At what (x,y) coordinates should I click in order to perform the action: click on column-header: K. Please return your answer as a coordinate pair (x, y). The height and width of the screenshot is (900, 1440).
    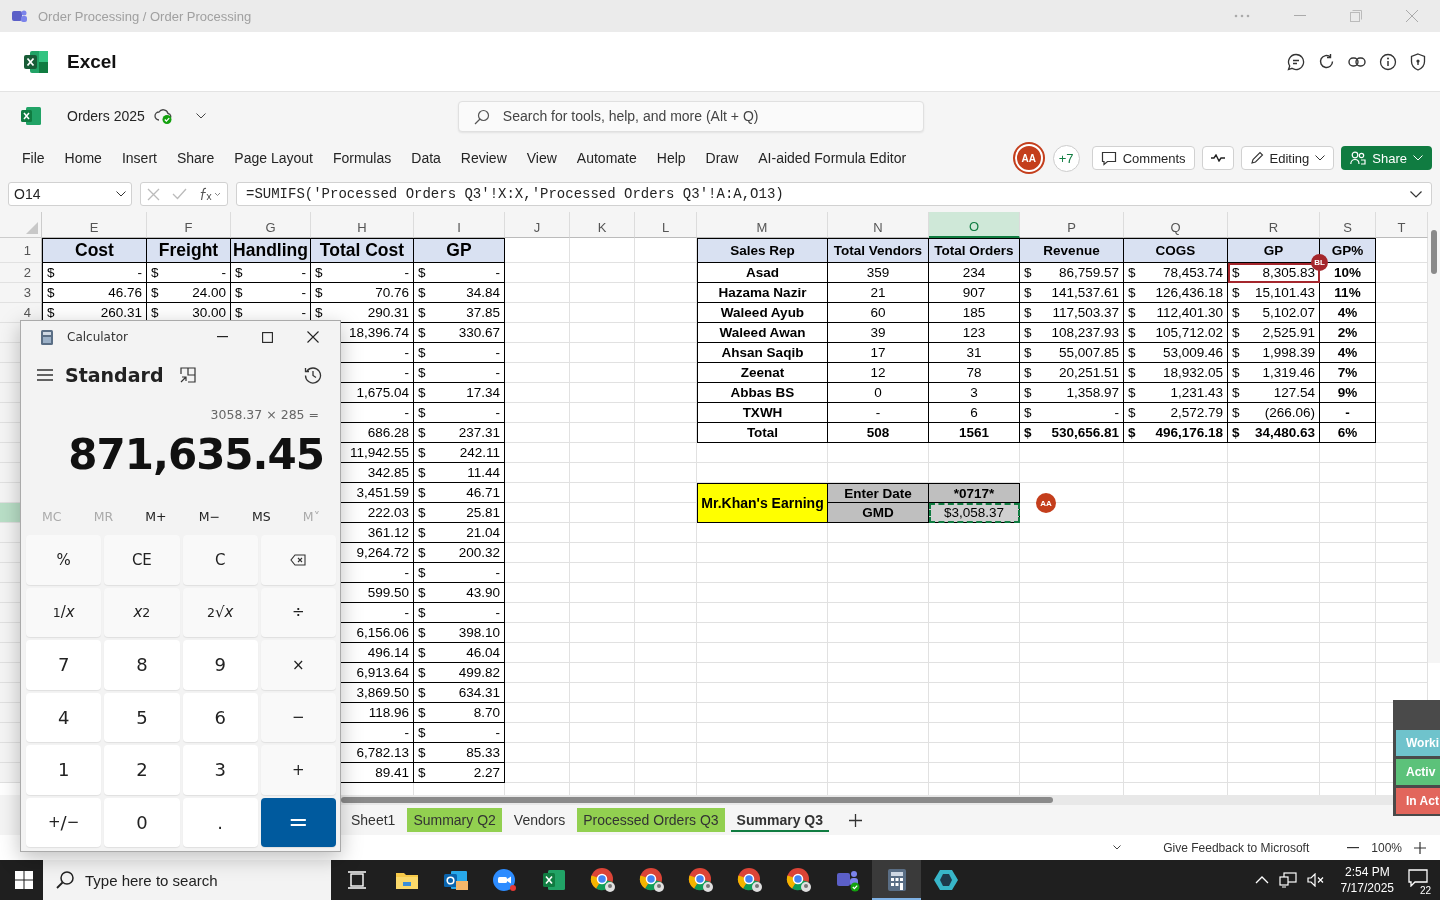
    Looking at the image, I should click on (602, 225).